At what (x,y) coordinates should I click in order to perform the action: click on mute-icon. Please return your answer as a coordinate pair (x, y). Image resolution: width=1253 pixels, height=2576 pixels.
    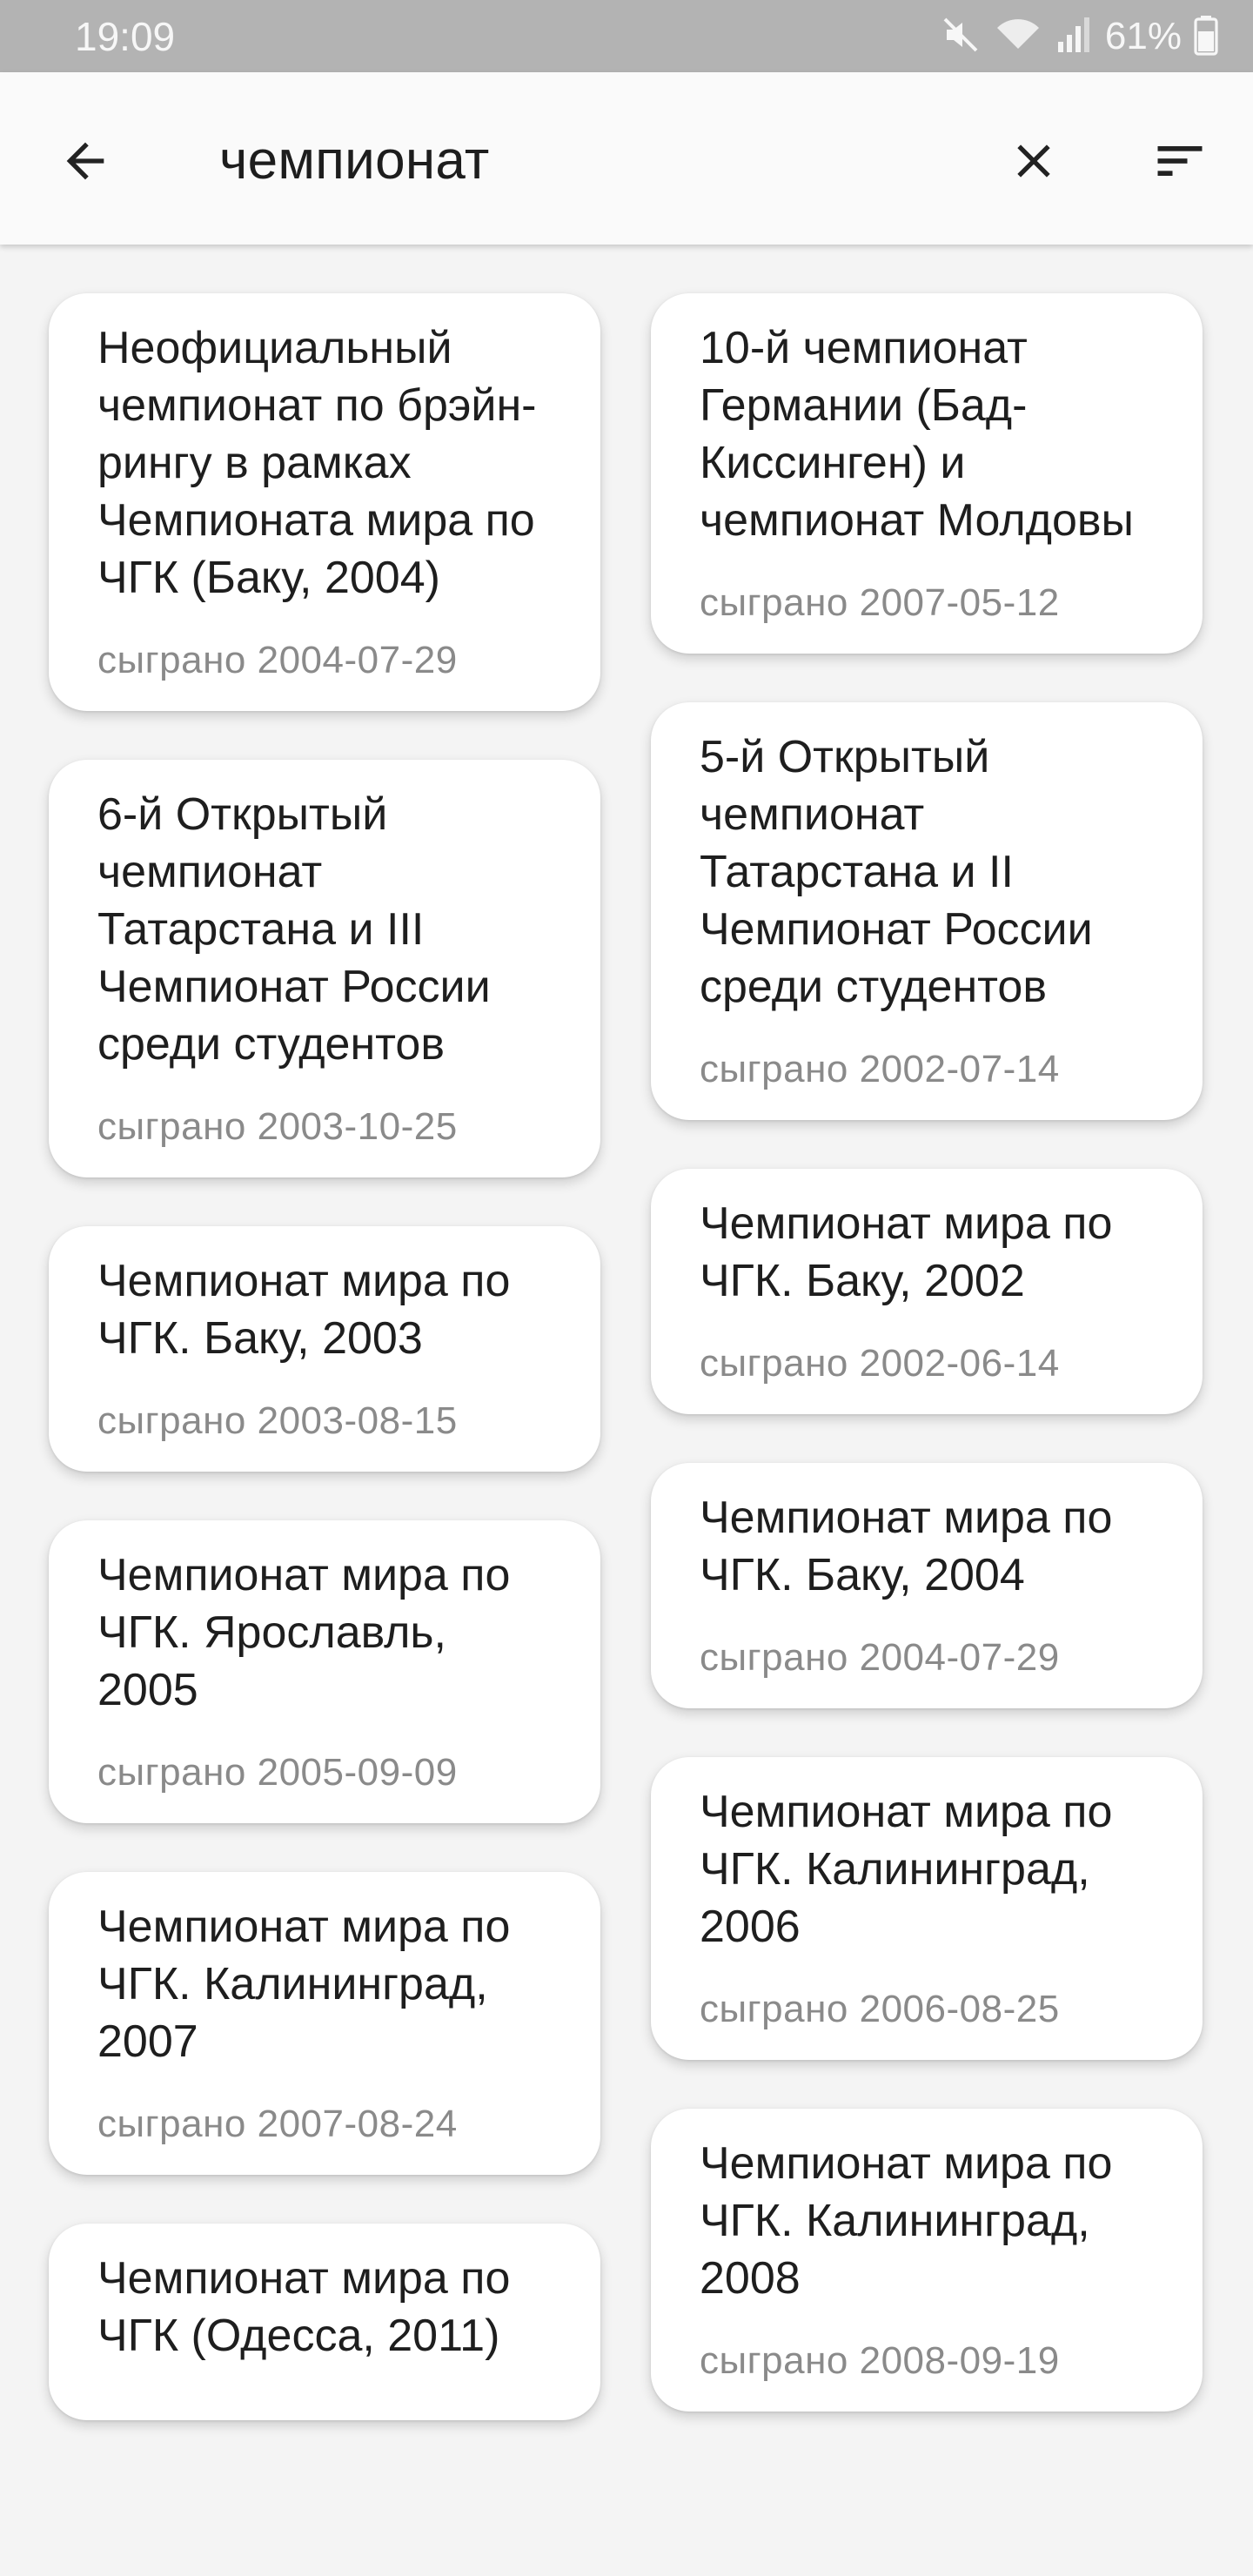
    Looking at the image, I should click on (961, 37).